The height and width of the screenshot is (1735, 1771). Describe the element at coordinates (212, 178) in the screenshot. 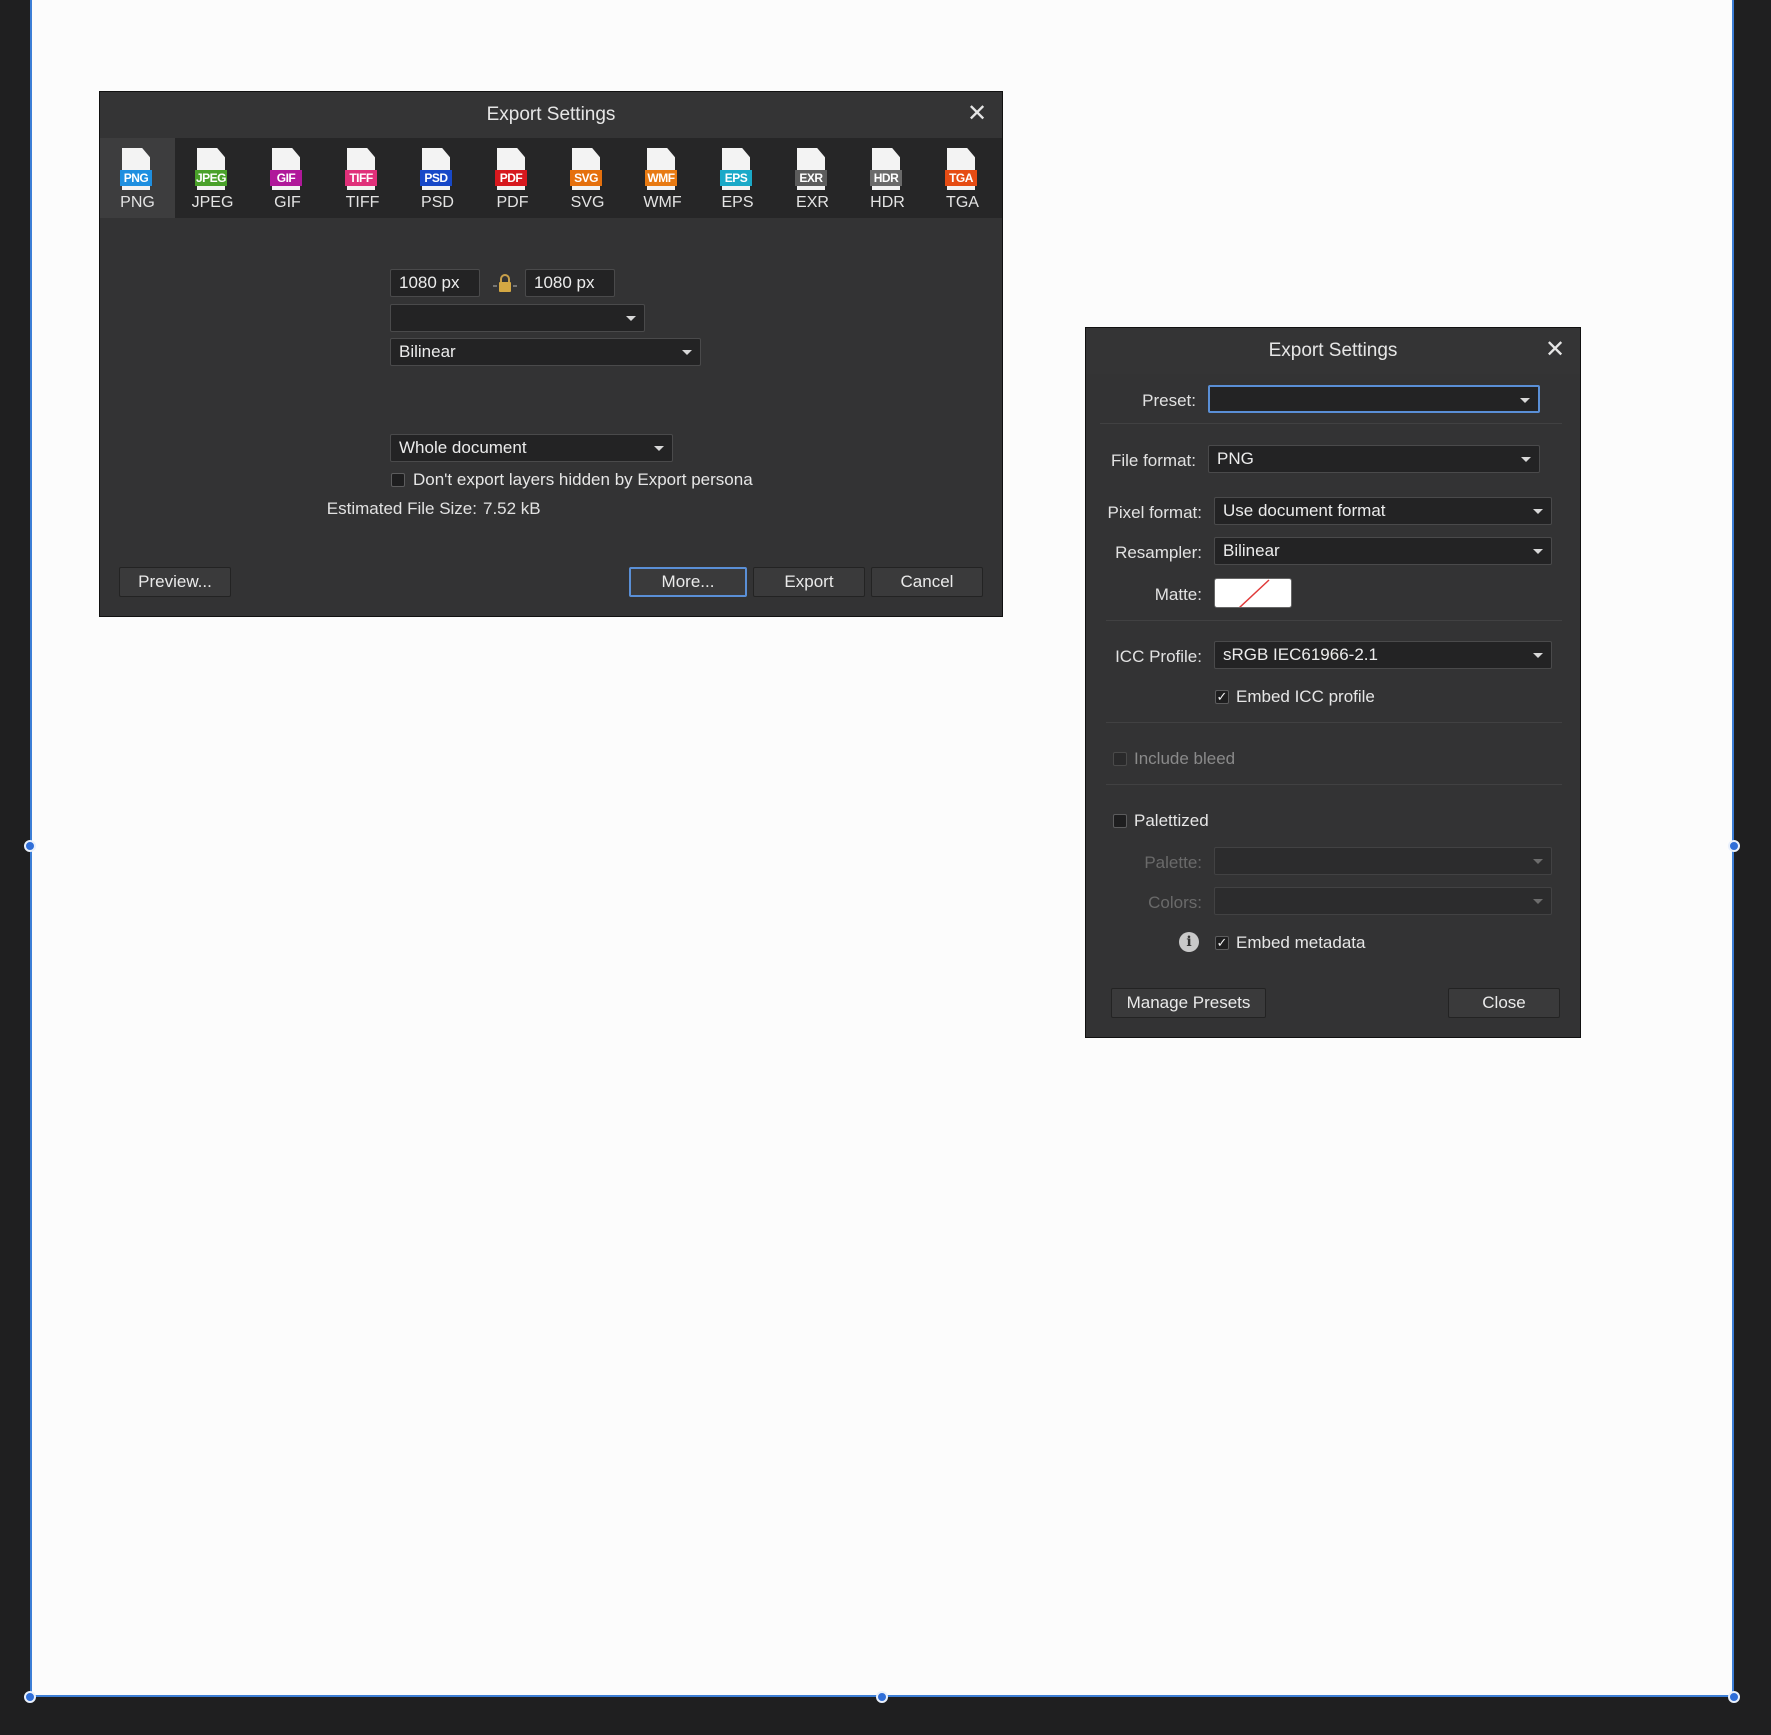

I see `format-jpeg: JPEG JPEG` at that location.